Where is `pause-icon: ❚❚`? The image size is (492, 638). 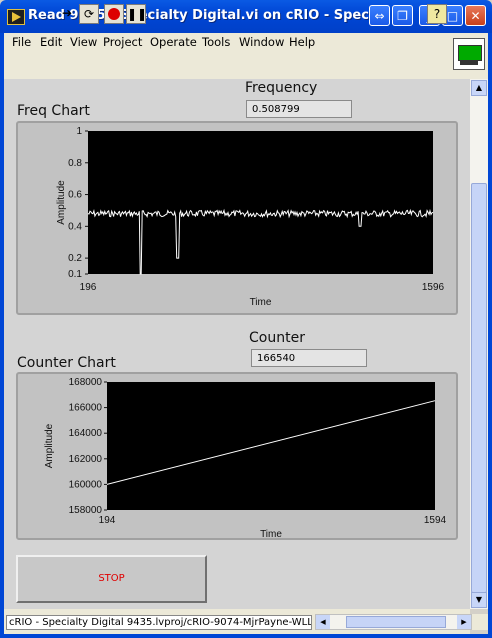
pause-icon: ❚❚ is located at coordinates (136, 14).